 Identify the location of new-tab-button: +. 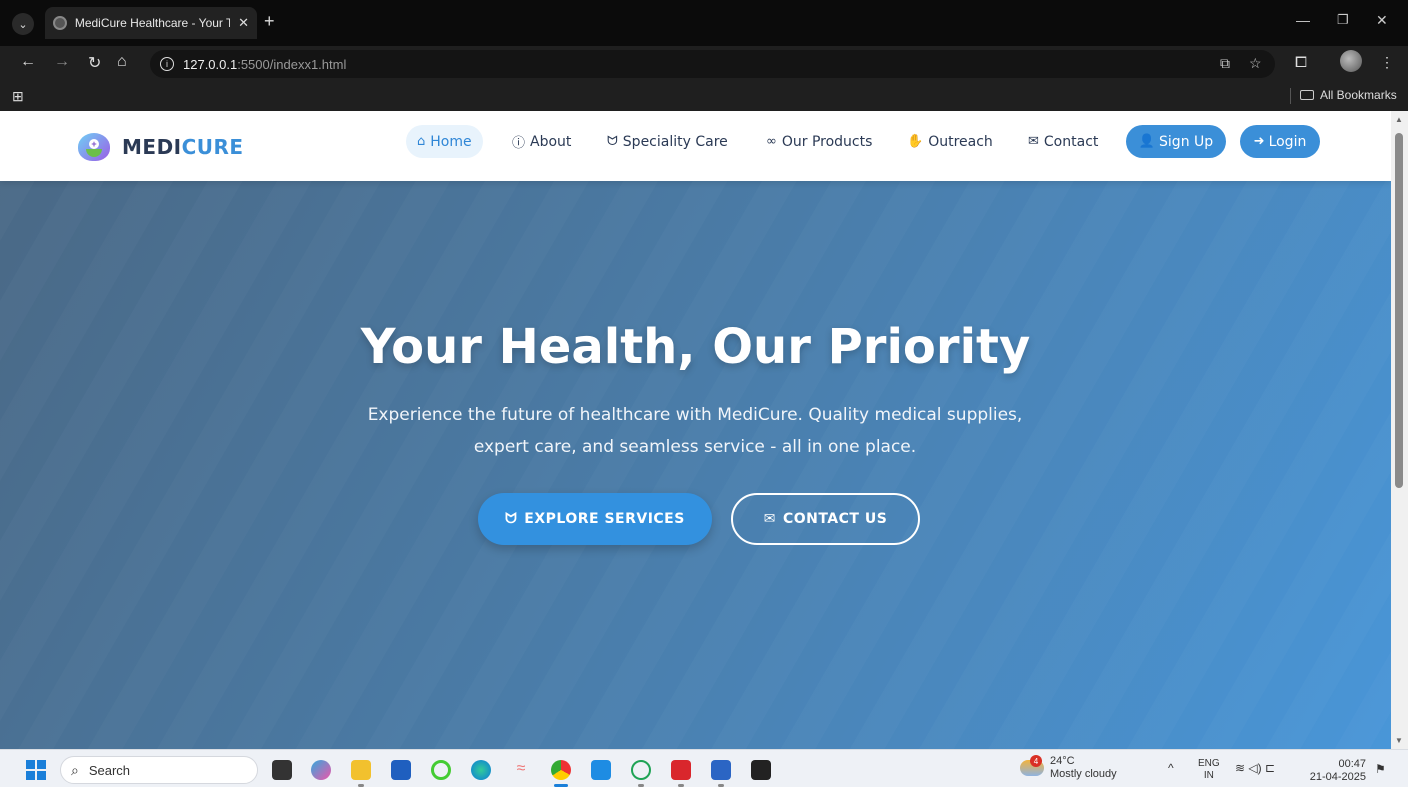
(269, 21).